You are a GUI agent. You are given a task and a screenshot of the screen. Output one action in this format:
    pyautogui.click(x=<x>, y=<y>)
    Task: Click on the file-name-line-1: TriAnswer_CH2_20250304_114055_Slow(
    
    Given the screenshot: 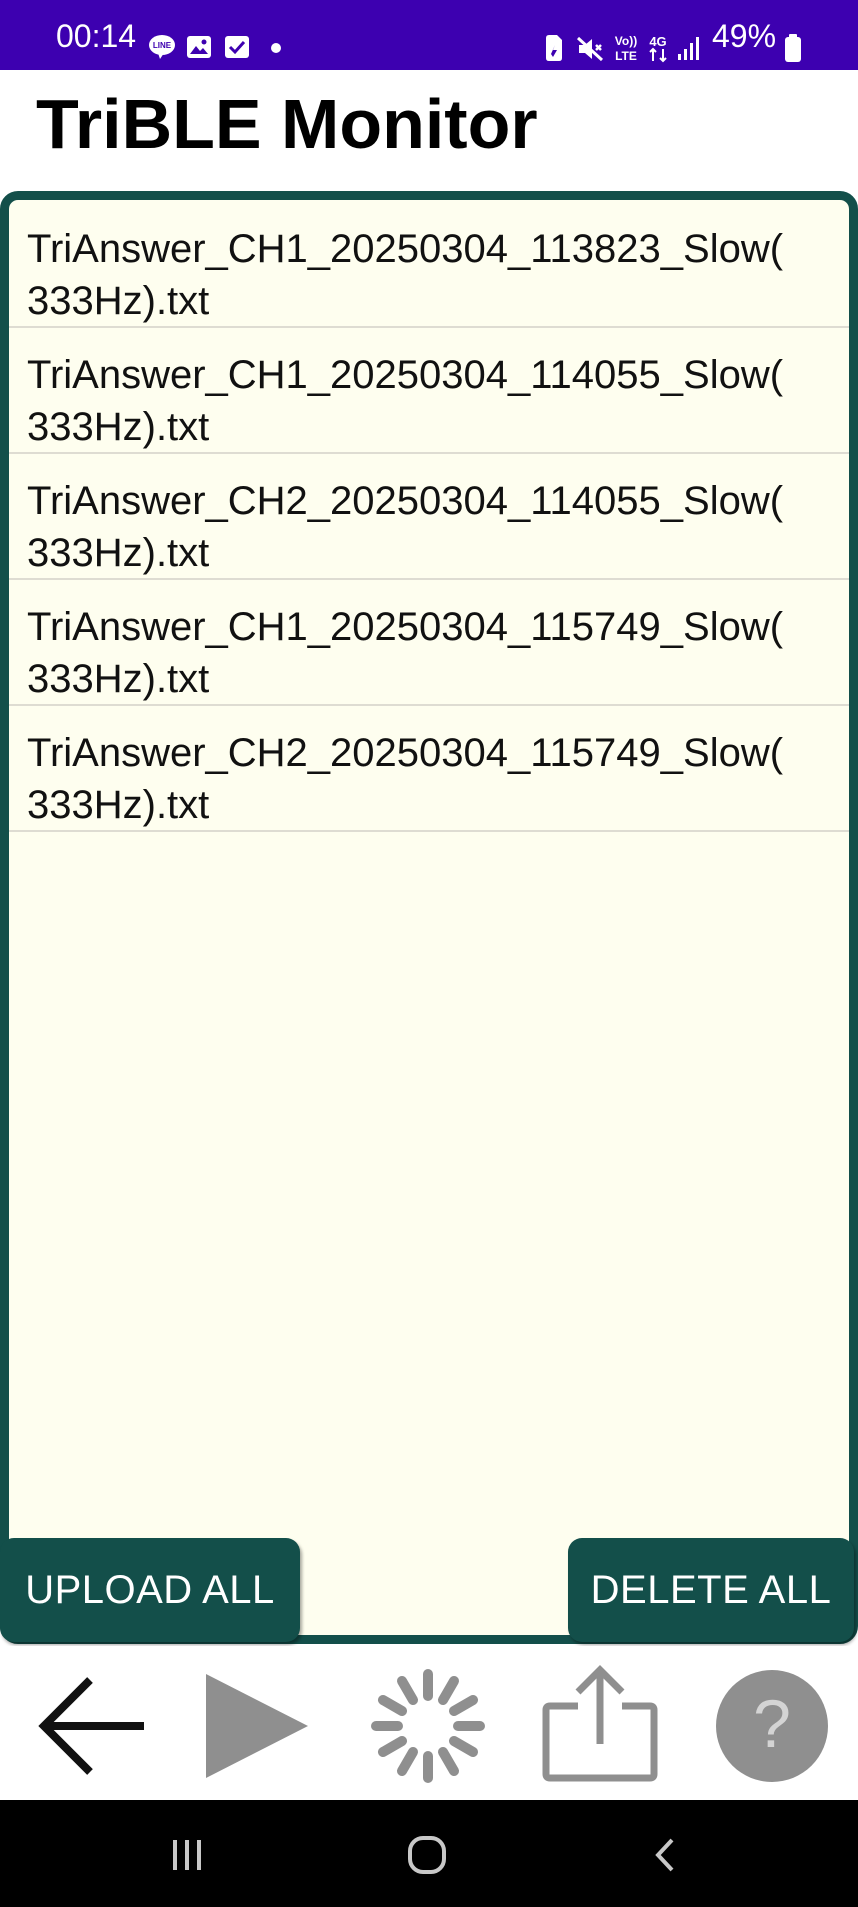 What is the action you would take?
    pyautogui.click(x=405, y=501)
    